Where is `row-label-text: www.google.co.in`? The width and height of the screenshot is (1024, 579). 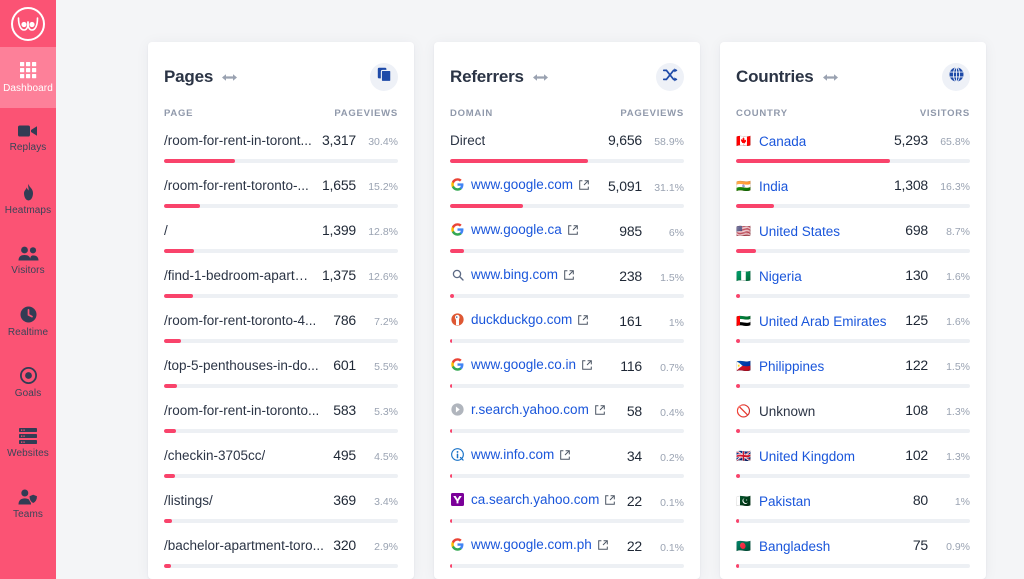 row-label-text: www.google.co.in is located at coordinates (523, 364).